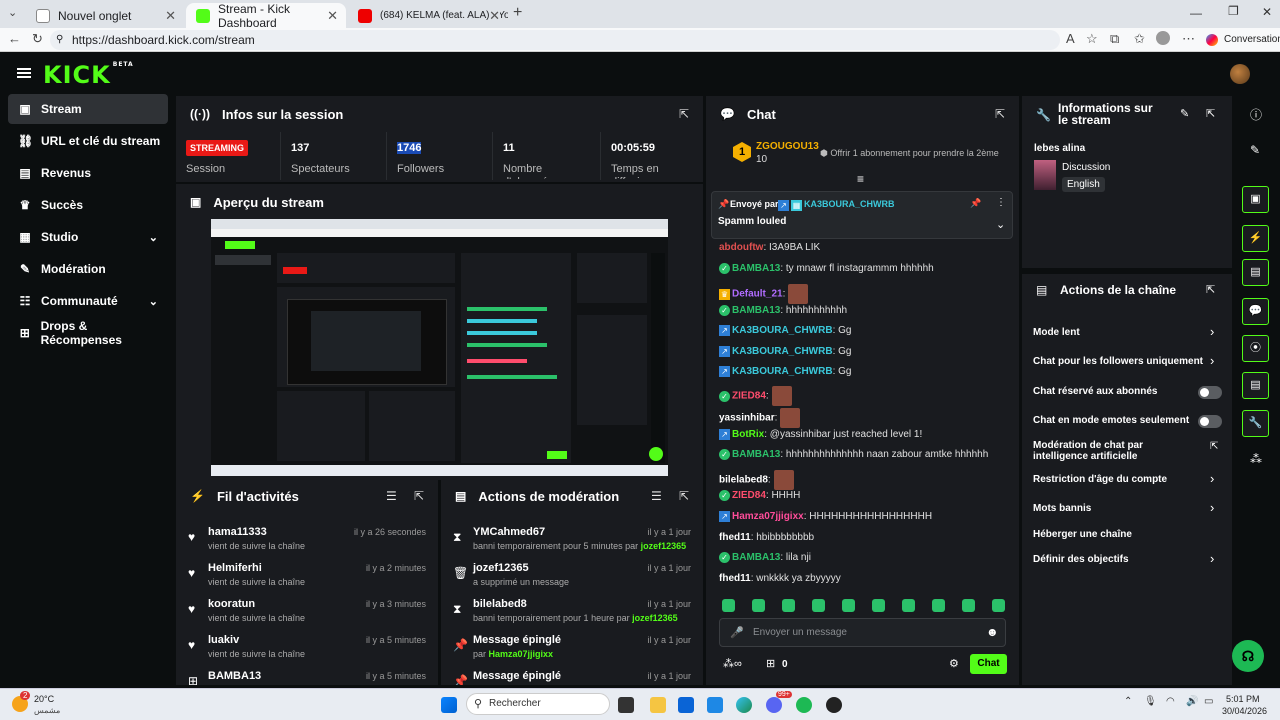 The image size is (1280, 720). I want to click on close-window-icon: ✕, so click(1267, 12).